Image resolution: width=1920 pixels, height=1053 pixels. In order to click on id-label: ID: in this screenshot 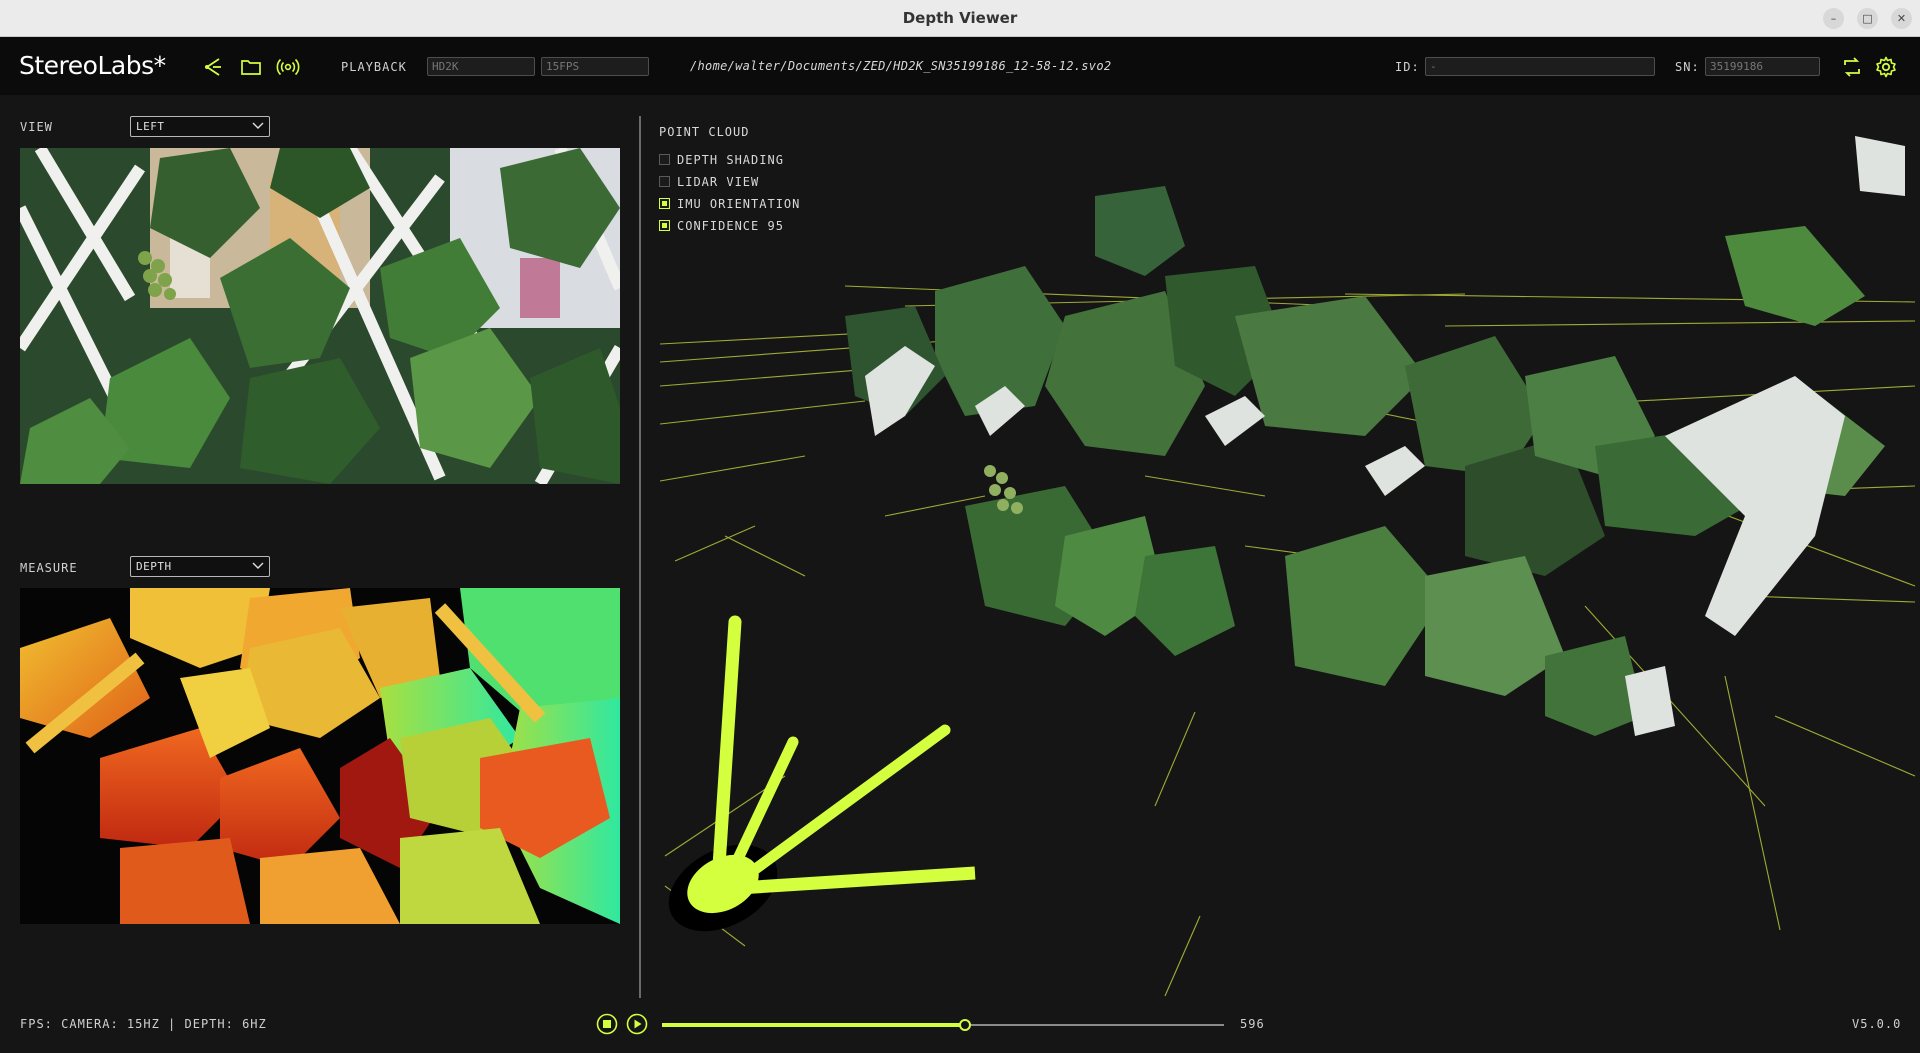, I will do `click(1407, 67)`.